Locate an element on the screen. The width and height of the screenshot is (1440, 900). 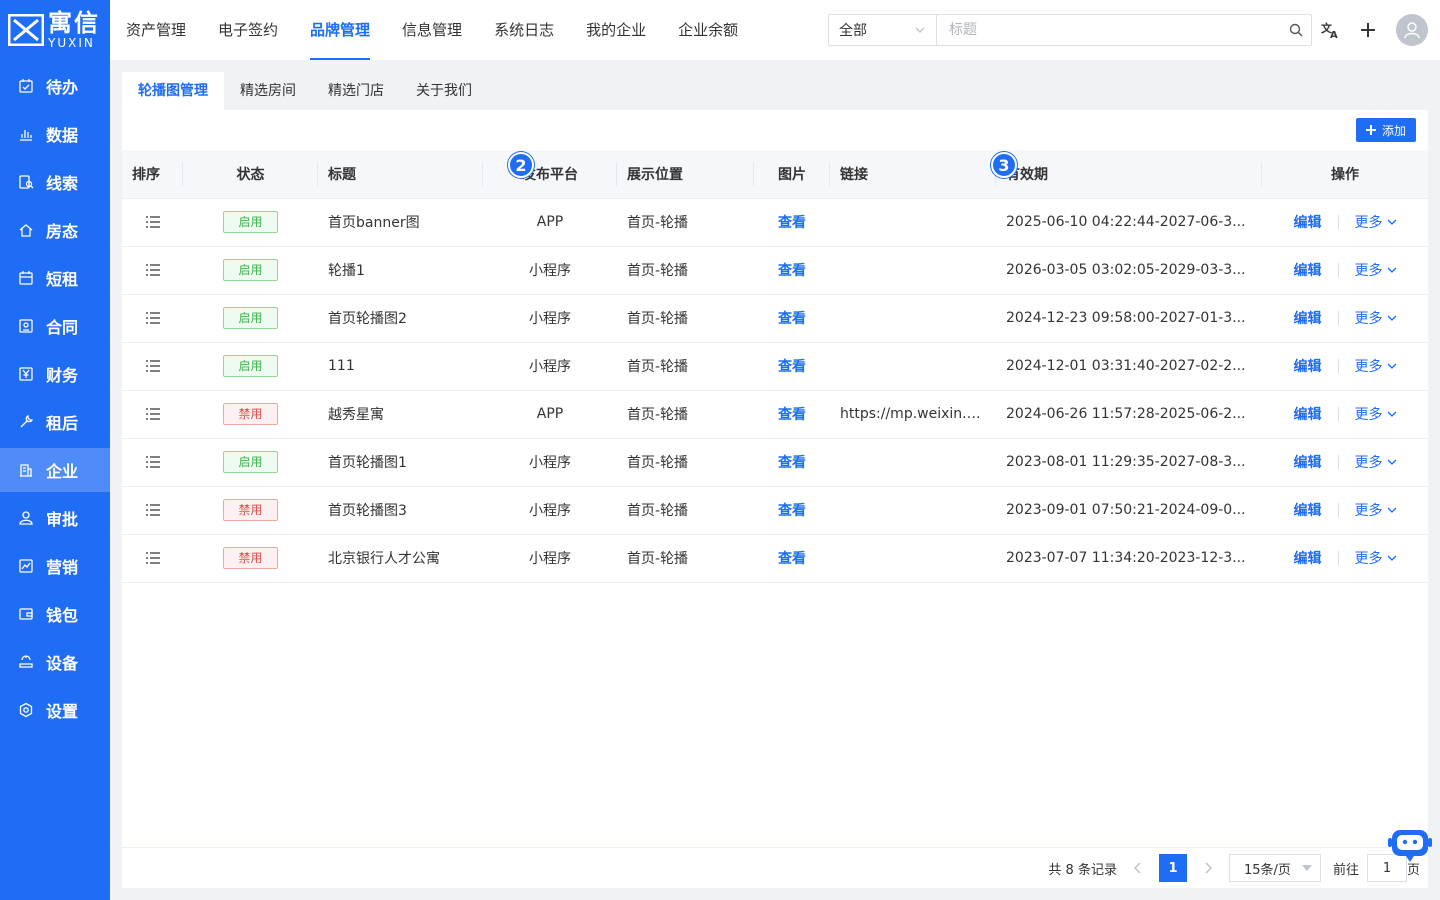
top-nav-item-6: 企业余额 is located at coordinates (708, 30).